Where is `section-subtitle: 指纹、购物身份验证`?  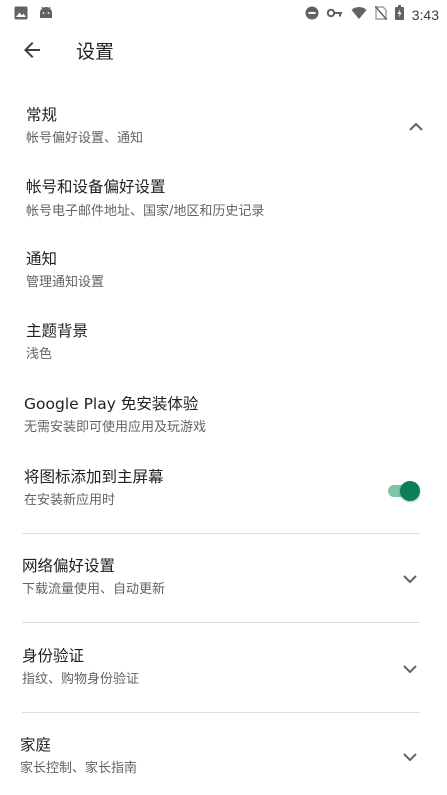 section-subtitle: 指纹、购物身份验证 is located at coordinates (81, 679).